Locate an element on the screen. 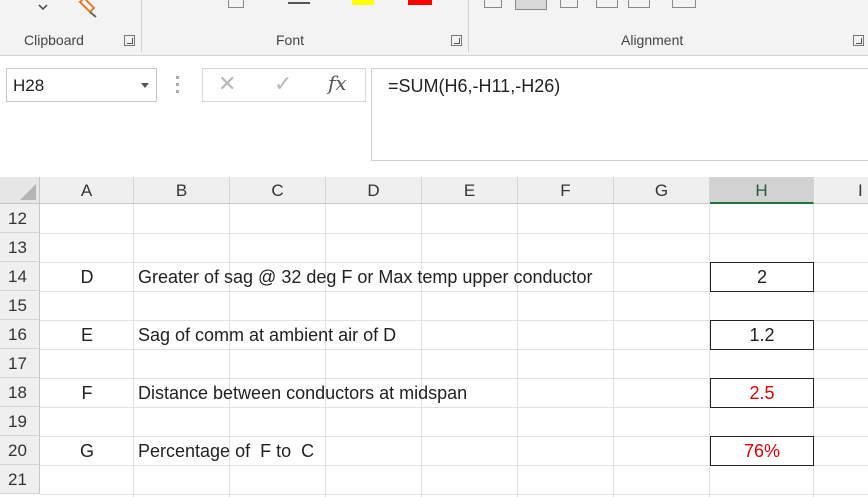  name-box: H28 is located at coordinates (81, 85).